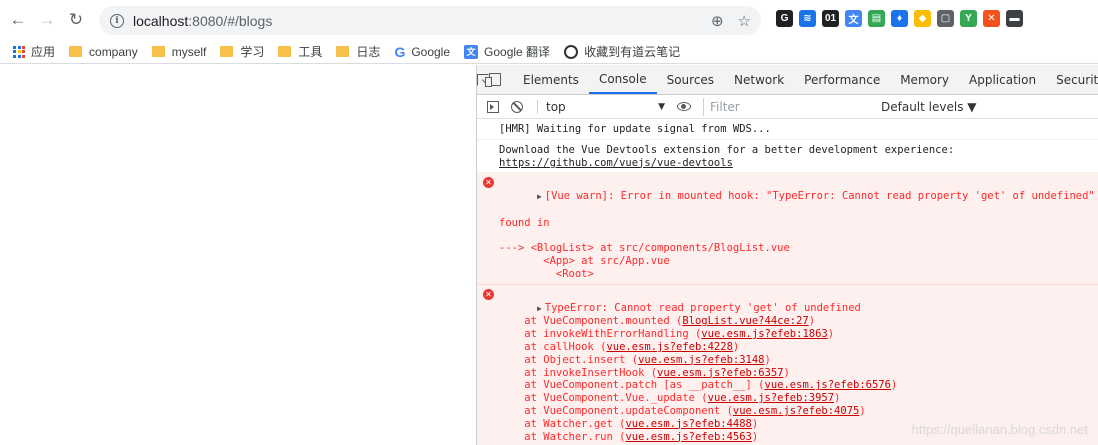 This screenshot has height=445, width=1098. I want to click on context-value: top, so click(556, 106).